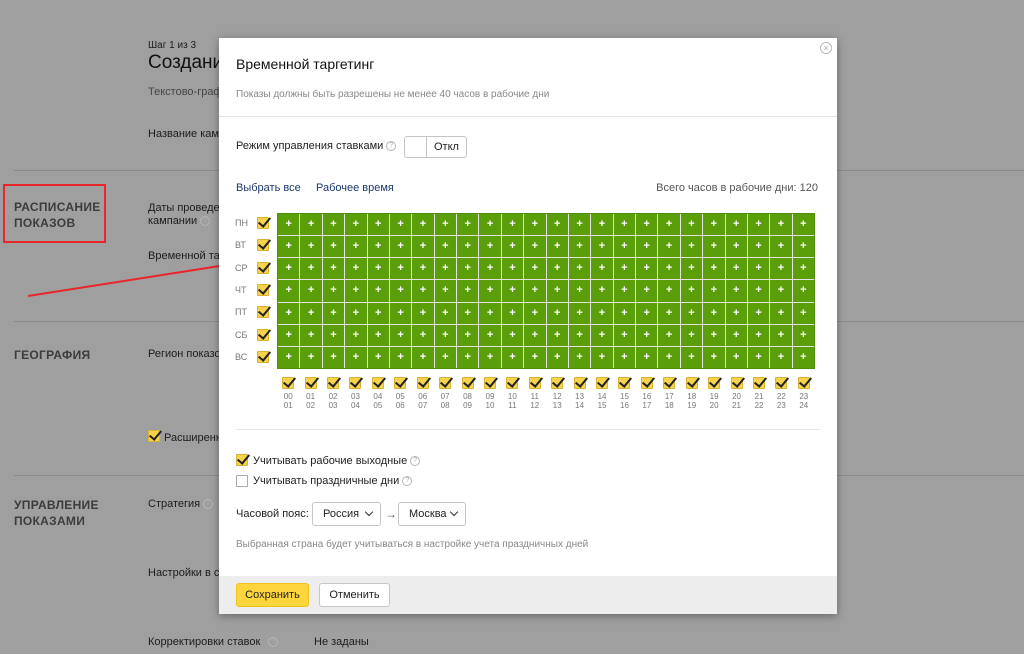  I want to click on cancel-button: Отменить, so click(354, 595).